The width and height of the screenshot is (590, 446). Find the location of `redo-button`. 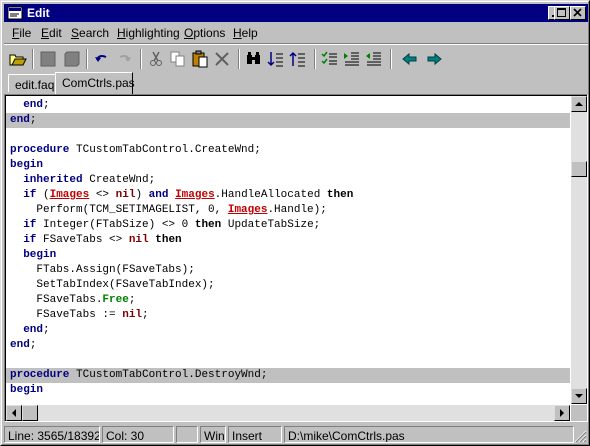

redo-button is located at coordinates (124, 59).